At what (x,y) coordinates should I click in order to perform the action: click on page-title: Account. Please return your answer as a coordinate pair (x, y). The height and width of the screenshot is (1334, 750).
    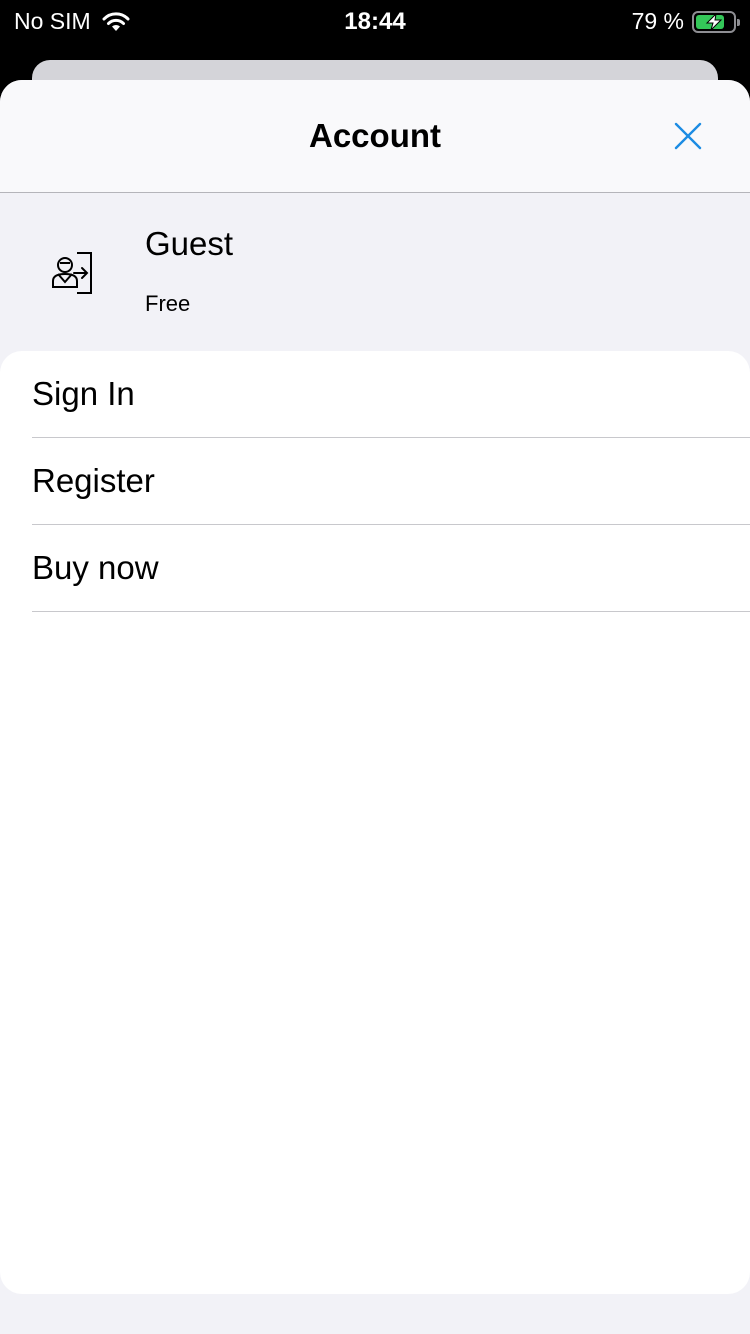
    Looking at the image, I should click on (375, 135).